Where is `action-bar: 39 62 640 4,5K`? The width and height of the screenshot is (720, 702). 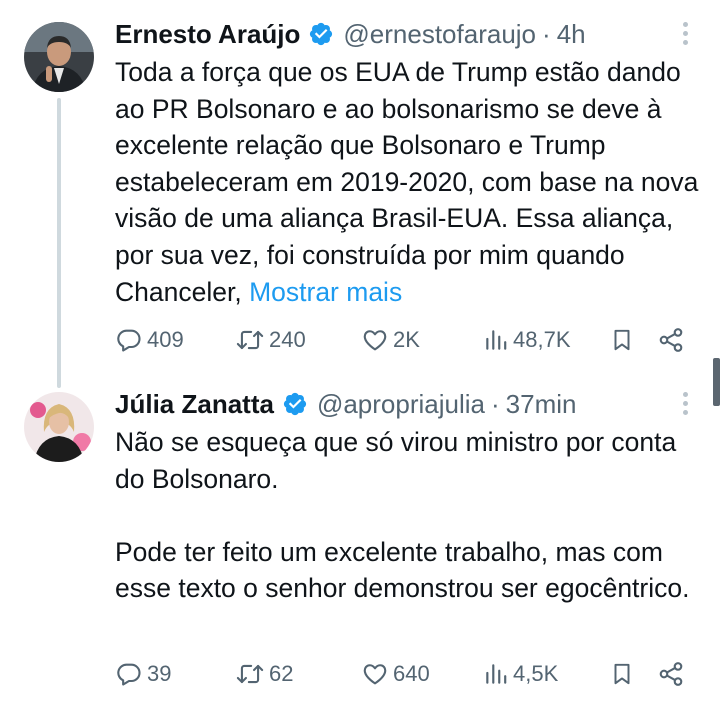
action-bar: 39 62 640 4,5K is located at coordinates (410, 674).